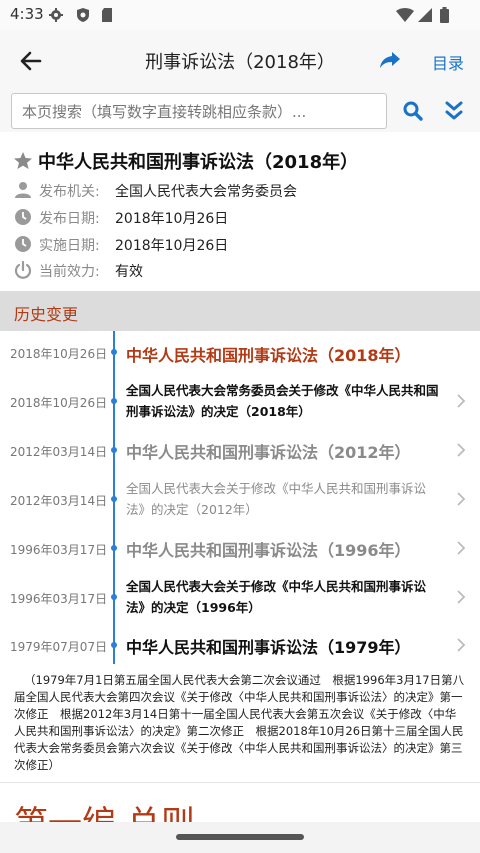  What do you see at coordinates (276, 597) in the screenshot?
I see `history-name: 全国人民代表大会关于修改《中华人民共和国刑事诉讼法》的决定（1996年）` at bounding box center [276, 597].